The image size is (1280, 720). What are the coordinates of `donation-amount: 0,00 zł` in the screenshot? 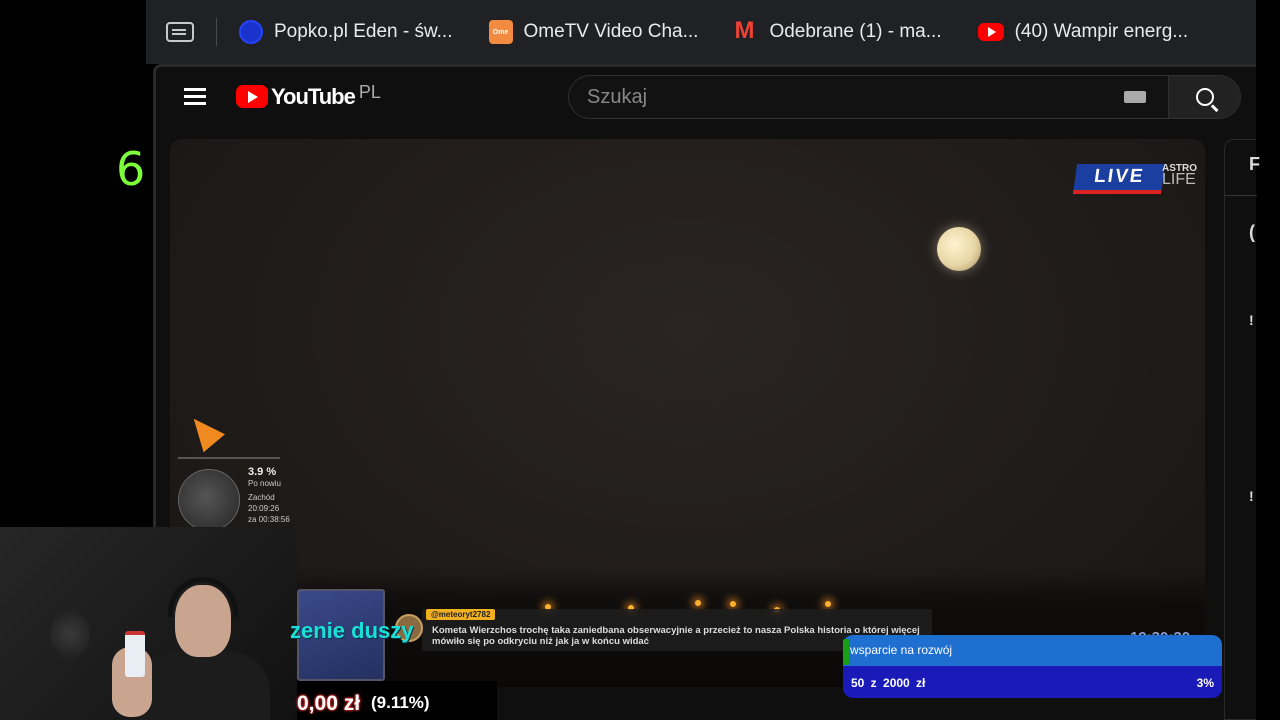 It's located at (329, 703).